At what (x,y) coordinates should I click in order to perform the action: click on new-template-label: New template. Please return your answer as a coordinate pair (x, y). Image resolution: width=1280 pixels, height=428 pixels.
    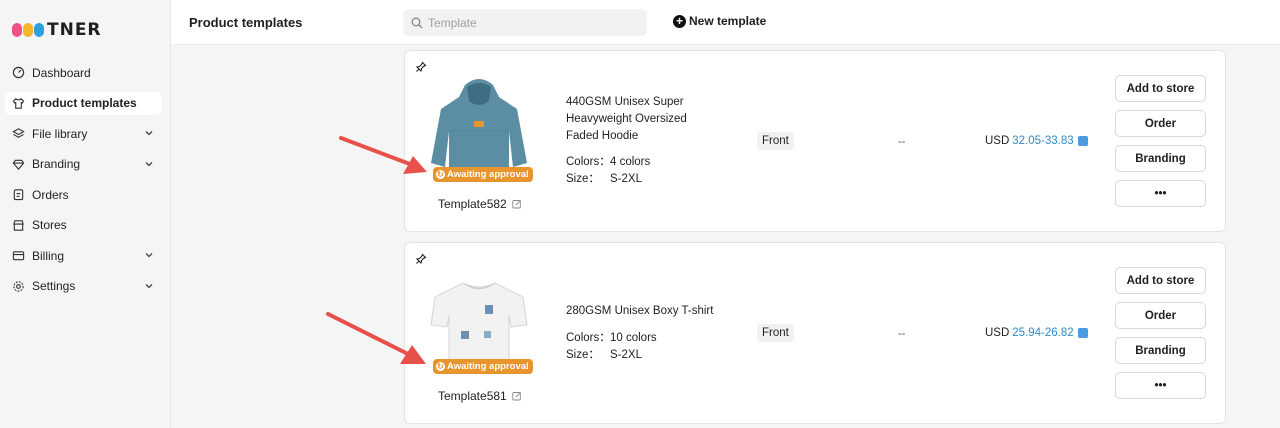
    Looking at the image, I should click on (728, 21).